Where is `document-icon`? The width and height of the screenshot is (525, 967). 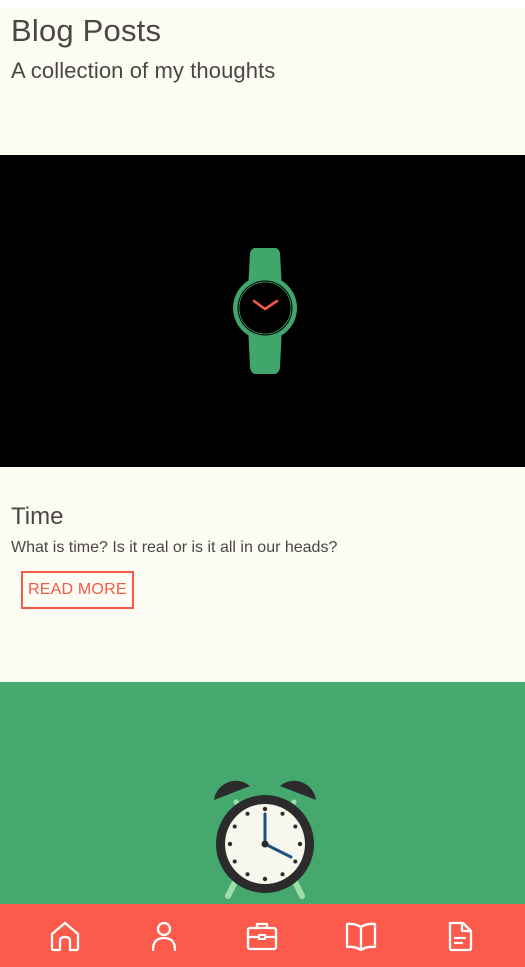 document-icon is located at coordinates (460, 936).